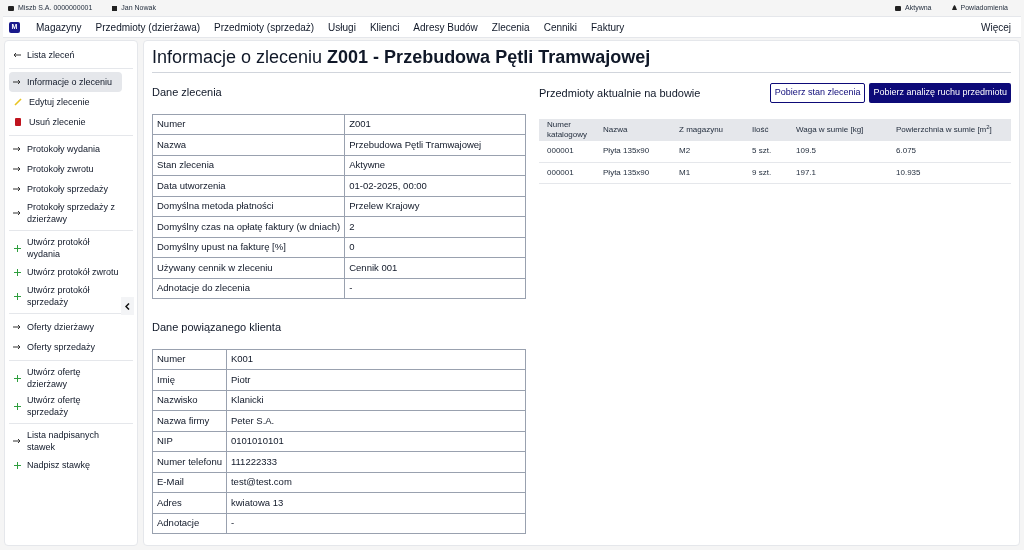 The width and height of the screenshot is (1024, 550). I want to click on label-cell: Imię, so click(189, 379).